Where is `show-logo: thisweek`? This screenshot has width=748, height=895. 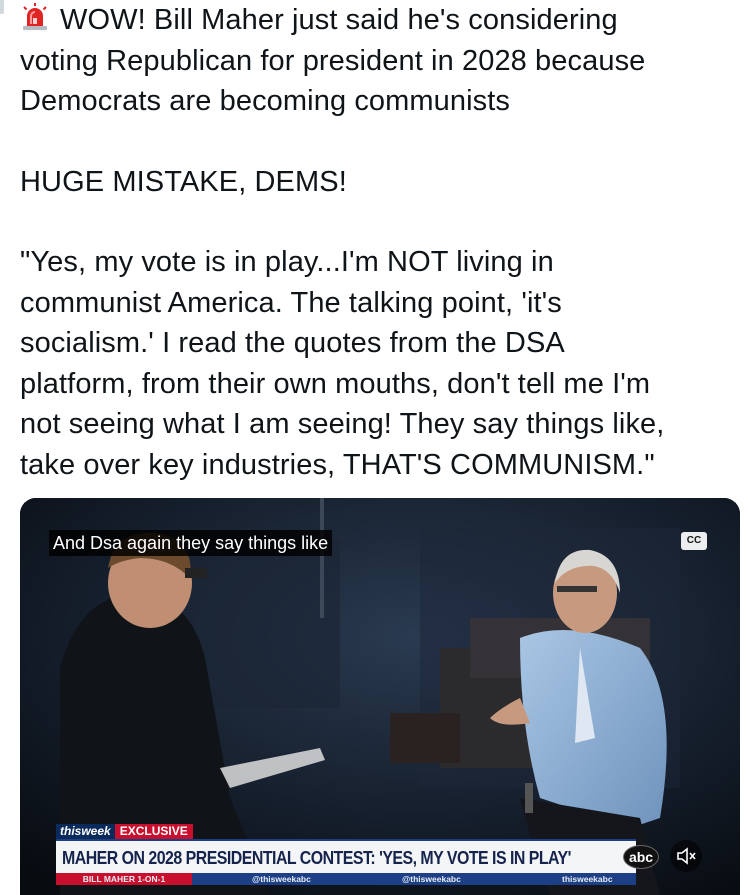 show-logo: thisweek is located at coordinates (85, 831).